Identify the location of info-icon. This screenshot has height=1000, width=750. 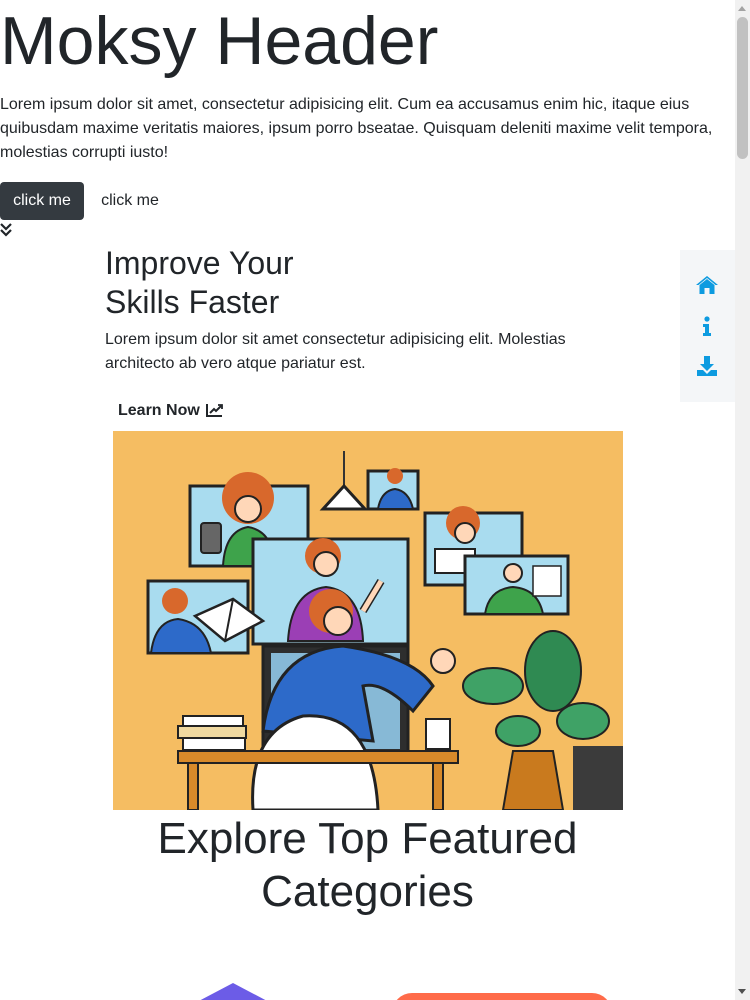
(707, 326).